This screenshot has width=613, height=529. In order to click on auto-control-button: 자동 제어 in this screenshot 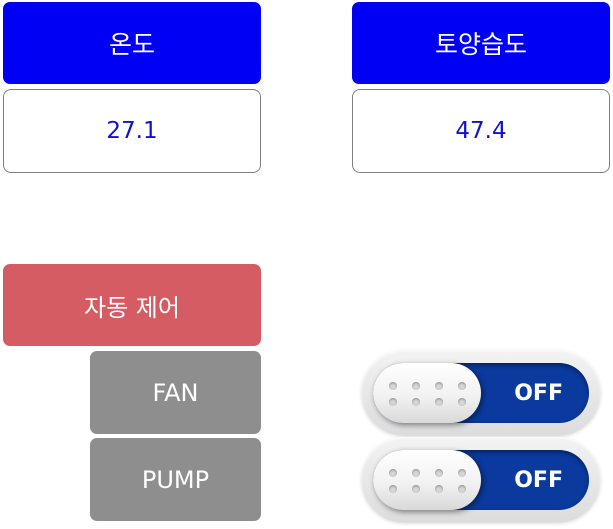, I will do `click(132, 305)`.